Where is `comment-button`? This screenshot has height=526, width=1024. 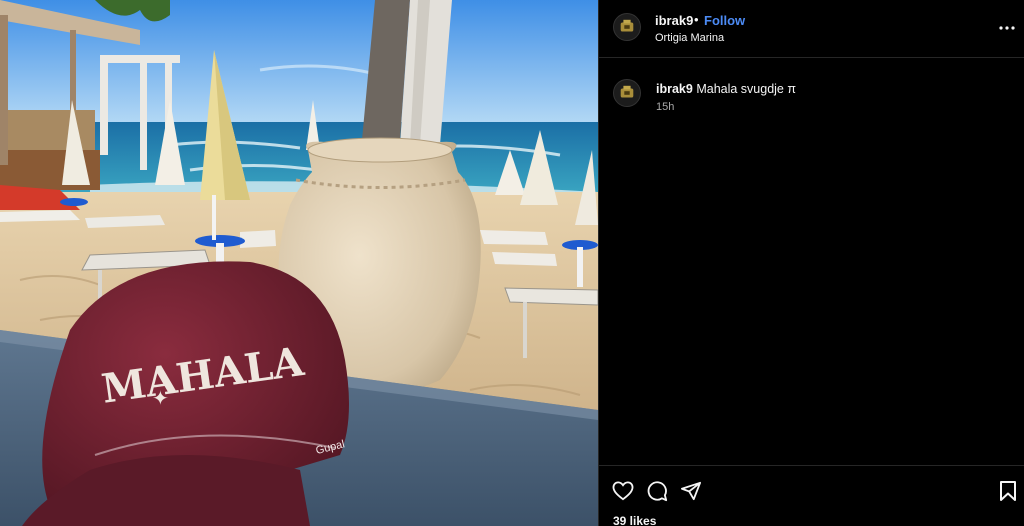
comment-button is located at coordinates (657, 491).